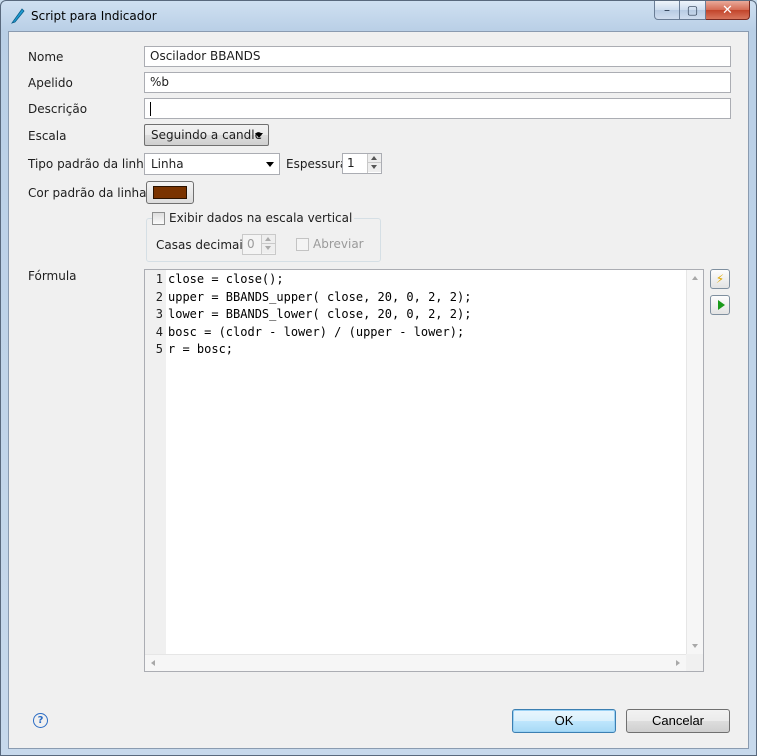  I want to click on color-picker-button, so click(170, 192).